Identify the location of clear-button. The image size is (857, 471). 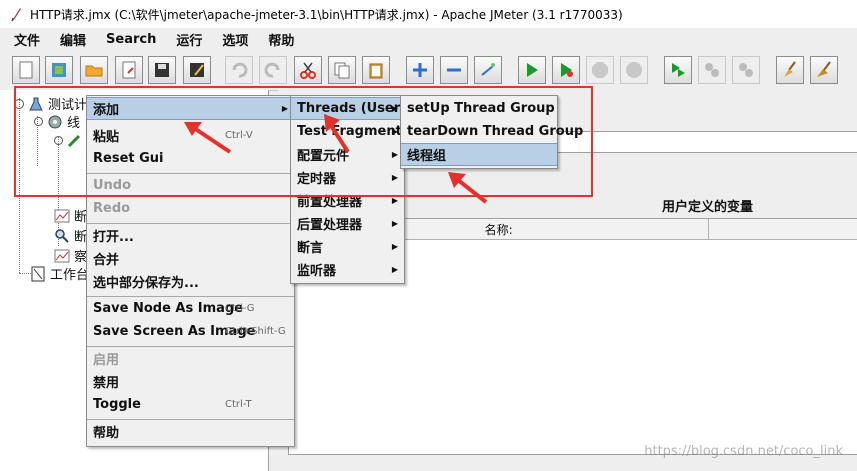
(790, 70).